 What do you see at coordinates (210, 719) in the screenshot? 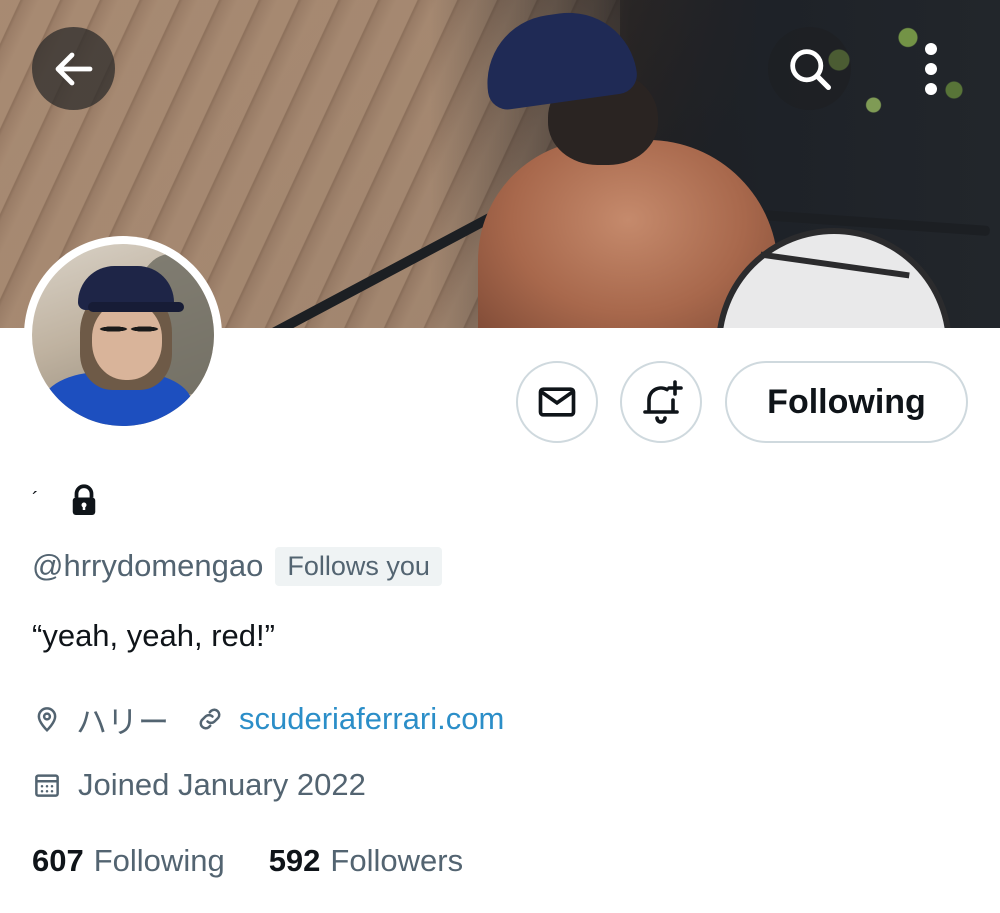
I see `link-icon` at bounding box center [210, 719].